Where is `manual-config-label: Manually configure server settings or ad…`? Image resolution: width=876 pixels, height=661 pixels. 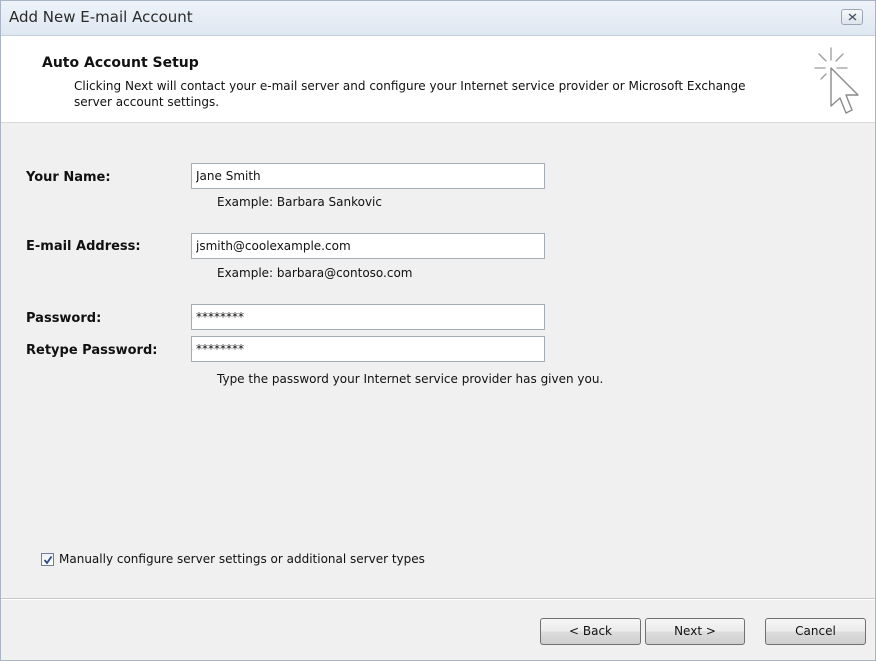 manual-config-label: Manually configure server settings or ad… is located at coordinates (242, 559).